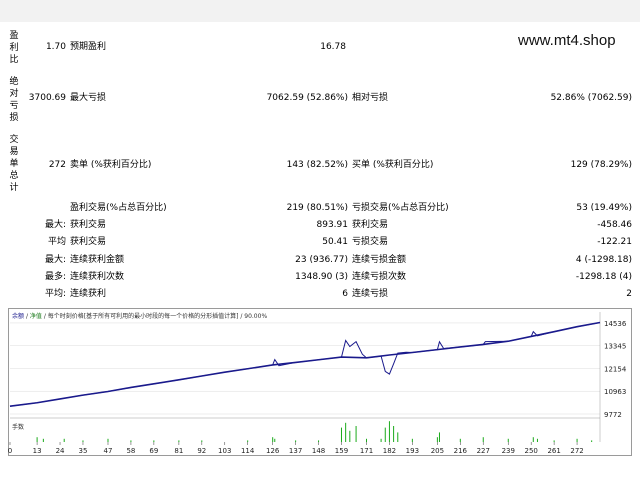 This screenshot has width=640, height=480. What do you see at coordinates (461, 451) in the screenshot?
I see `x-tick-label: 216` at bounding box center [461, 451].